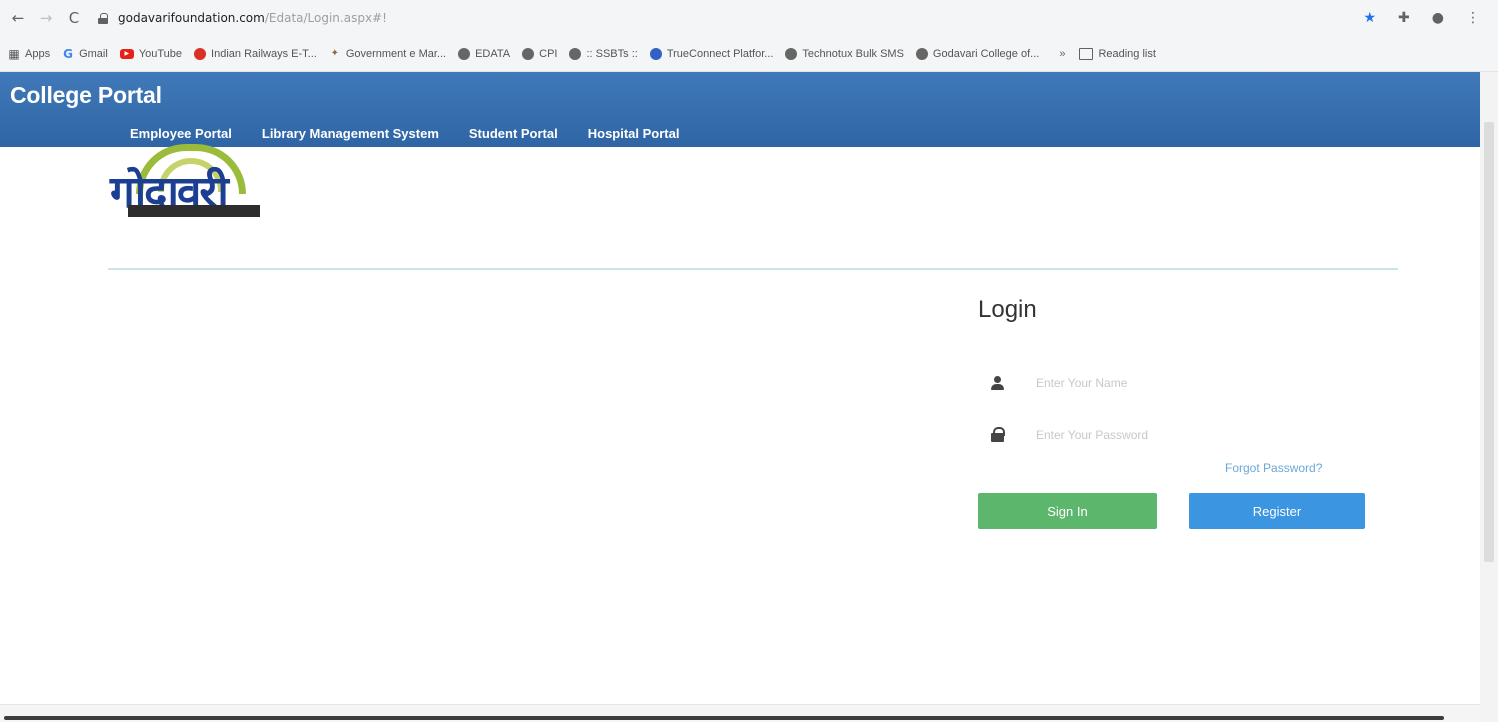  I want to click on bookmark-star-icon: ★, so click(1369, 18).